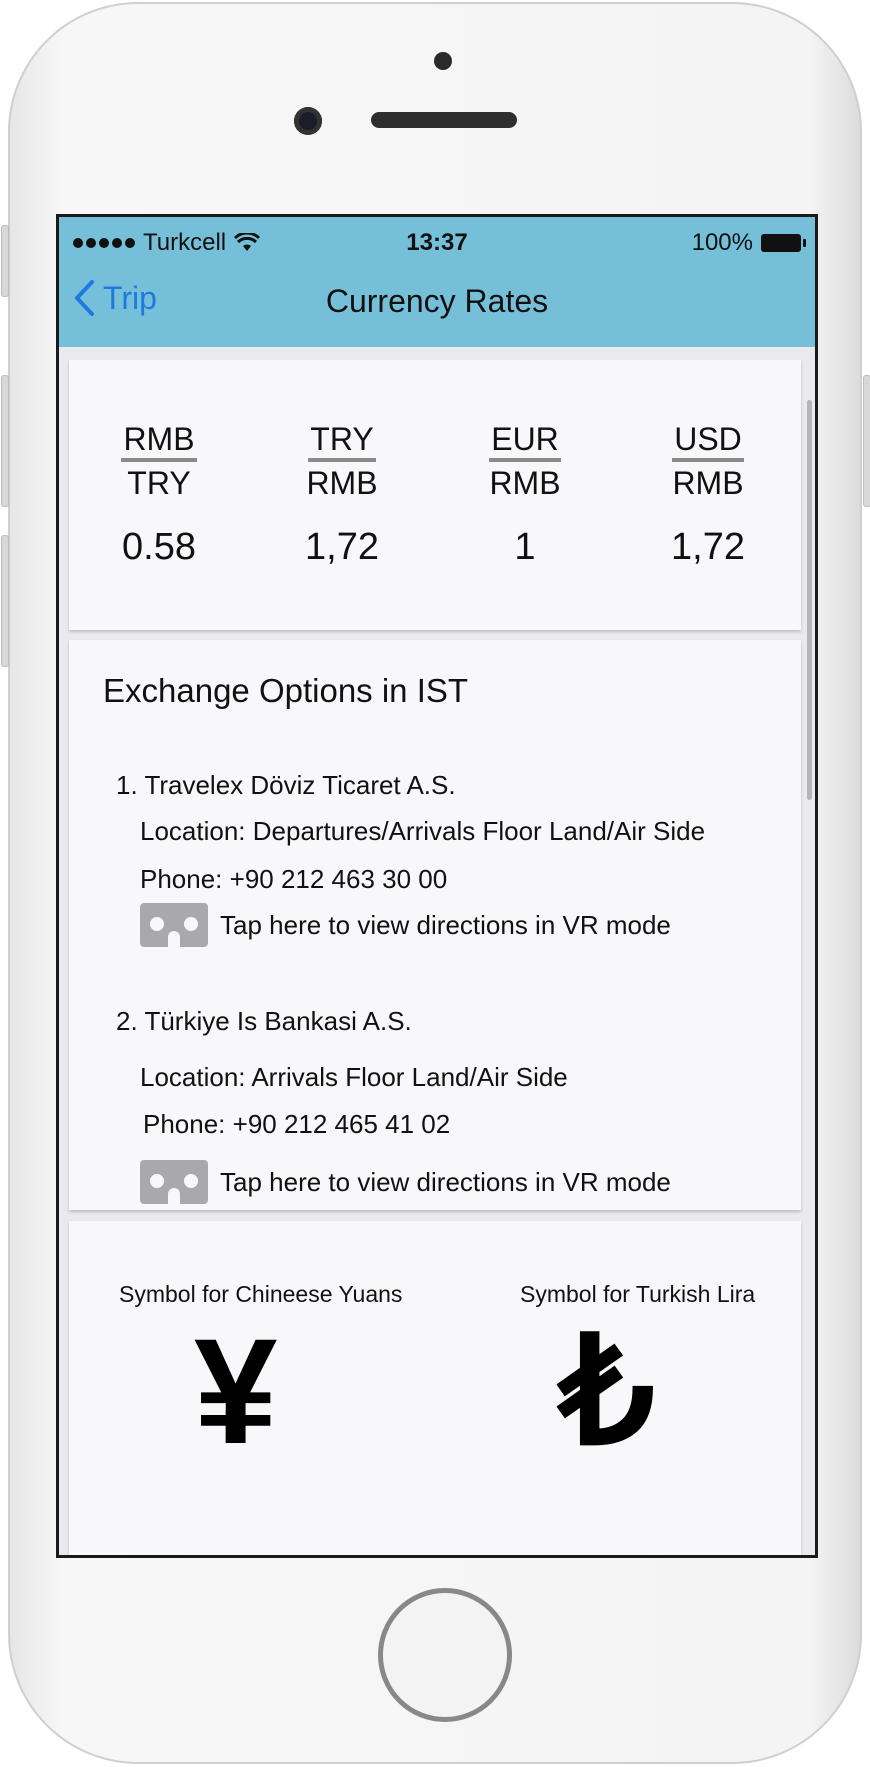 Image resolution: width=870 pixels, height=1767 pixels. Describe the element at coordinates (5, 441) in the screenshot. I see `volume-up-button` at that location.